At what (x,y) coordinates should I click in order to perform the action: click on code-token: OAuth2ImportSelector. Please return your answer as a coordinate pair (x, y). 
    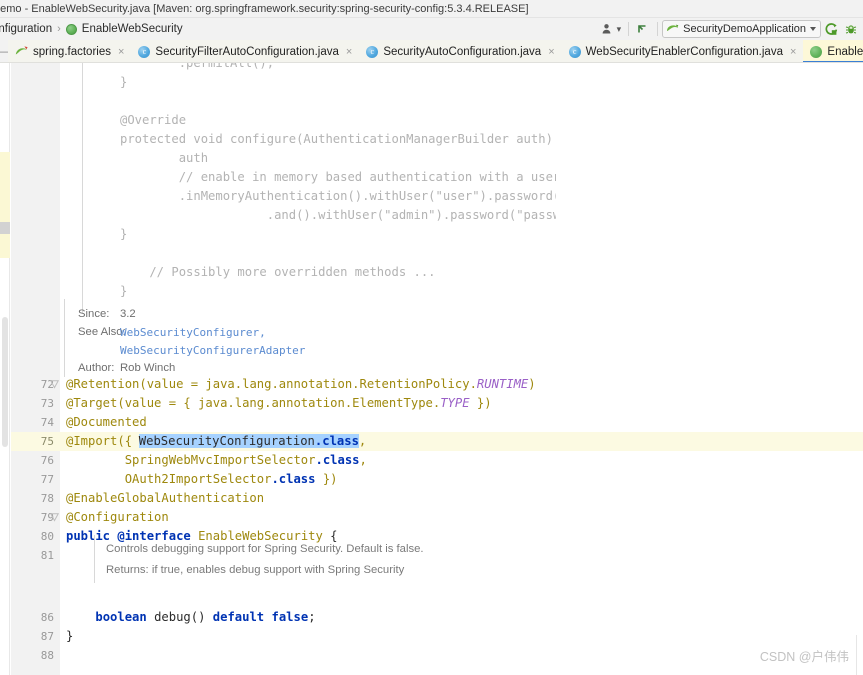
    Looking at the image, I should click on (169, 479).